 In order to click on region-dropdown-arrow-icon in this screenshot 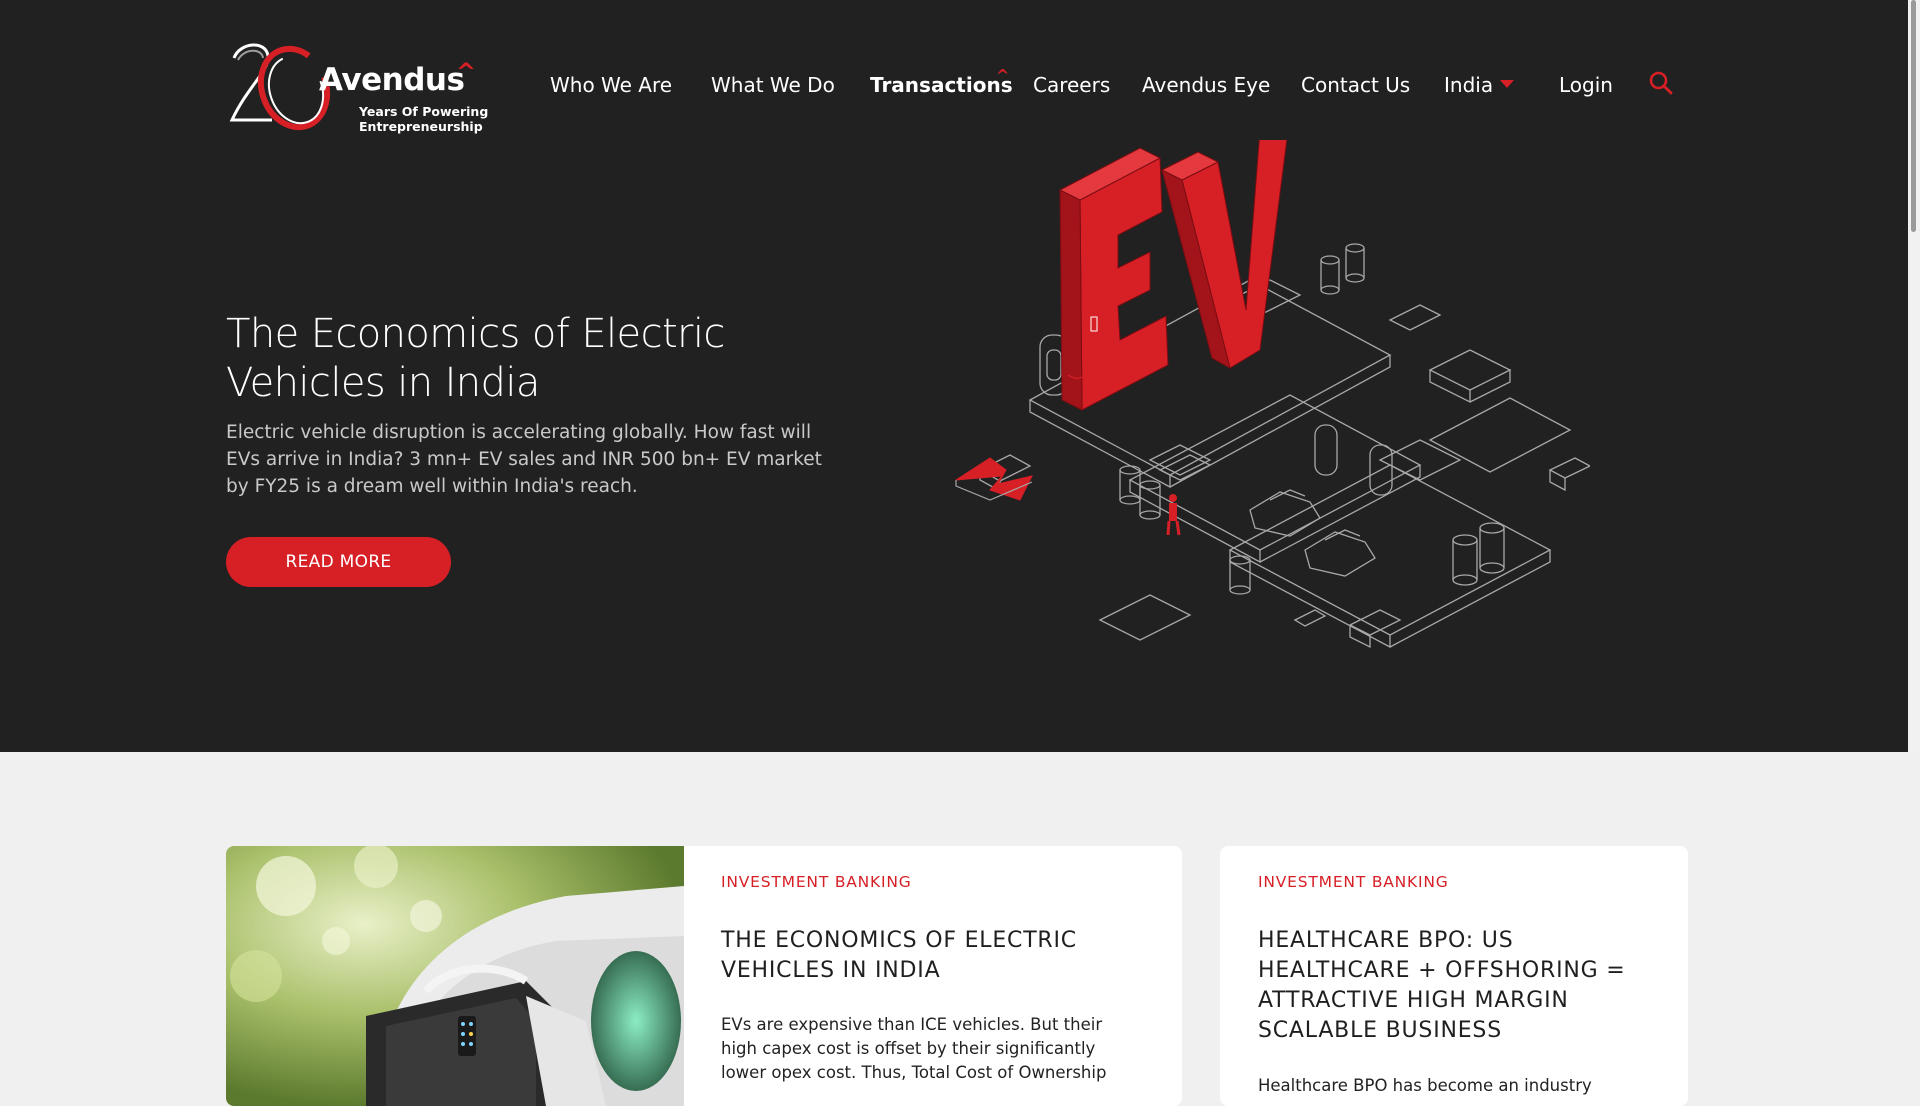, I will do `click(1507, 84)`.